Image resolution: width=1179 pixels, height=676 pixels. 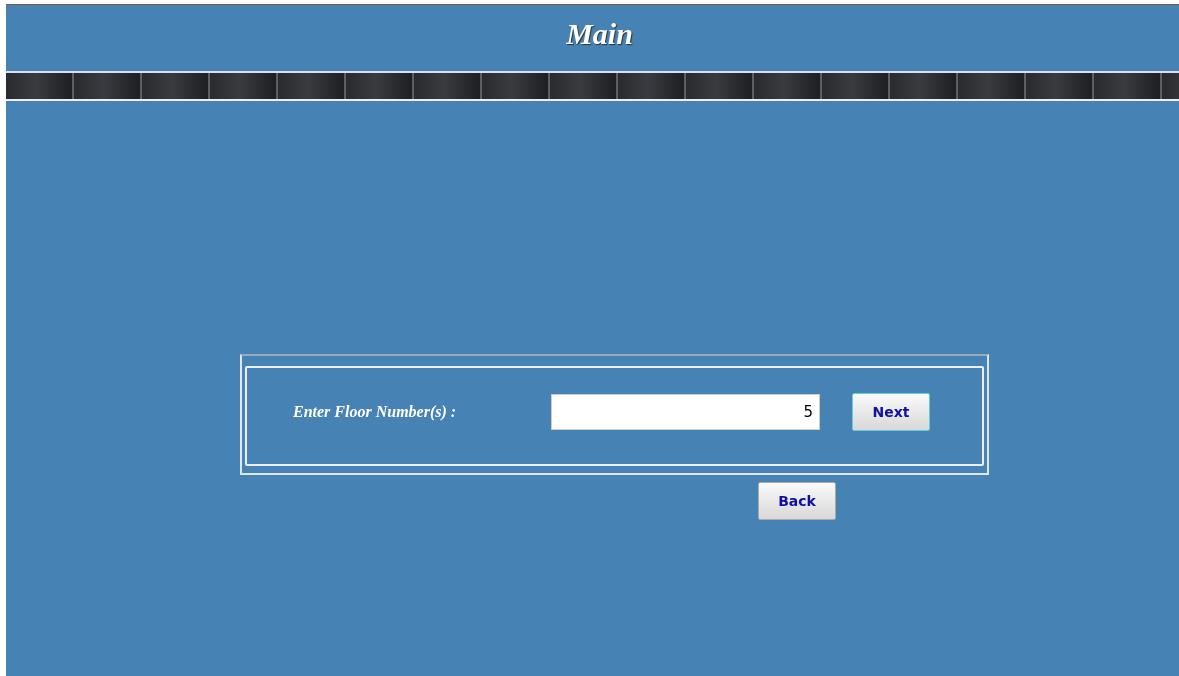 I want to click on page-title: Main, so click(x=599, y=34).